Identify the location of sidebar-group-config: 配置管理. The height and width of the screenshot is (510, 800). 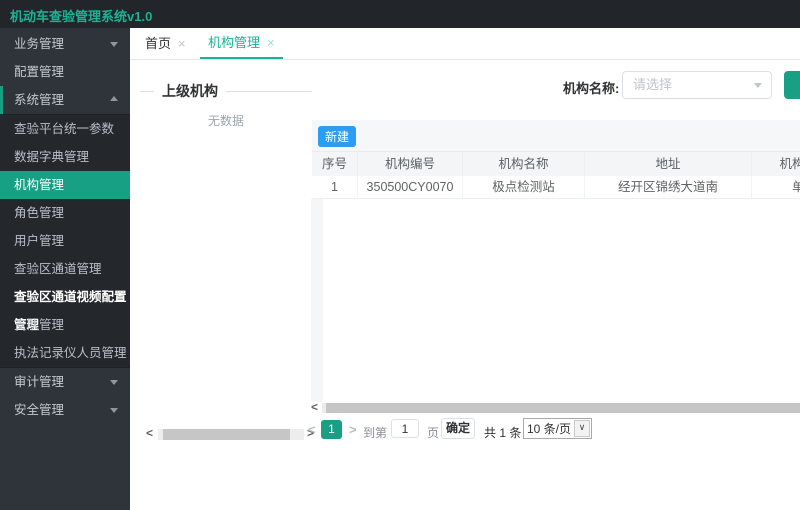
(65, 72).